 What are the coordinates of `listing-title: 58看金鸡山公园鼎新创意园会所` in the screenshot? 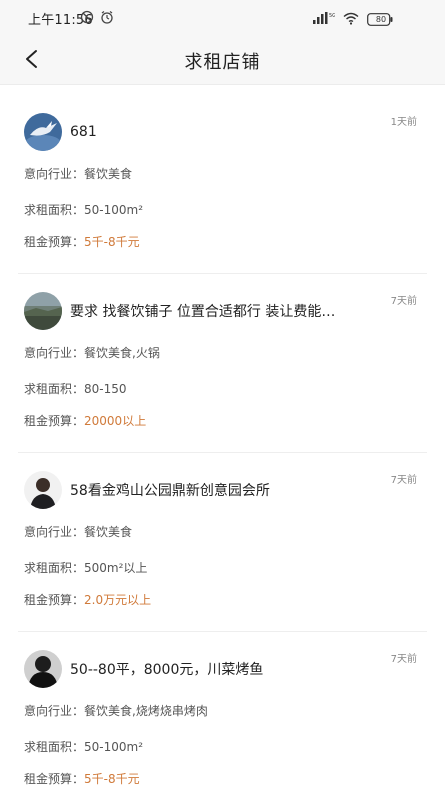 It's located at (170, 491).